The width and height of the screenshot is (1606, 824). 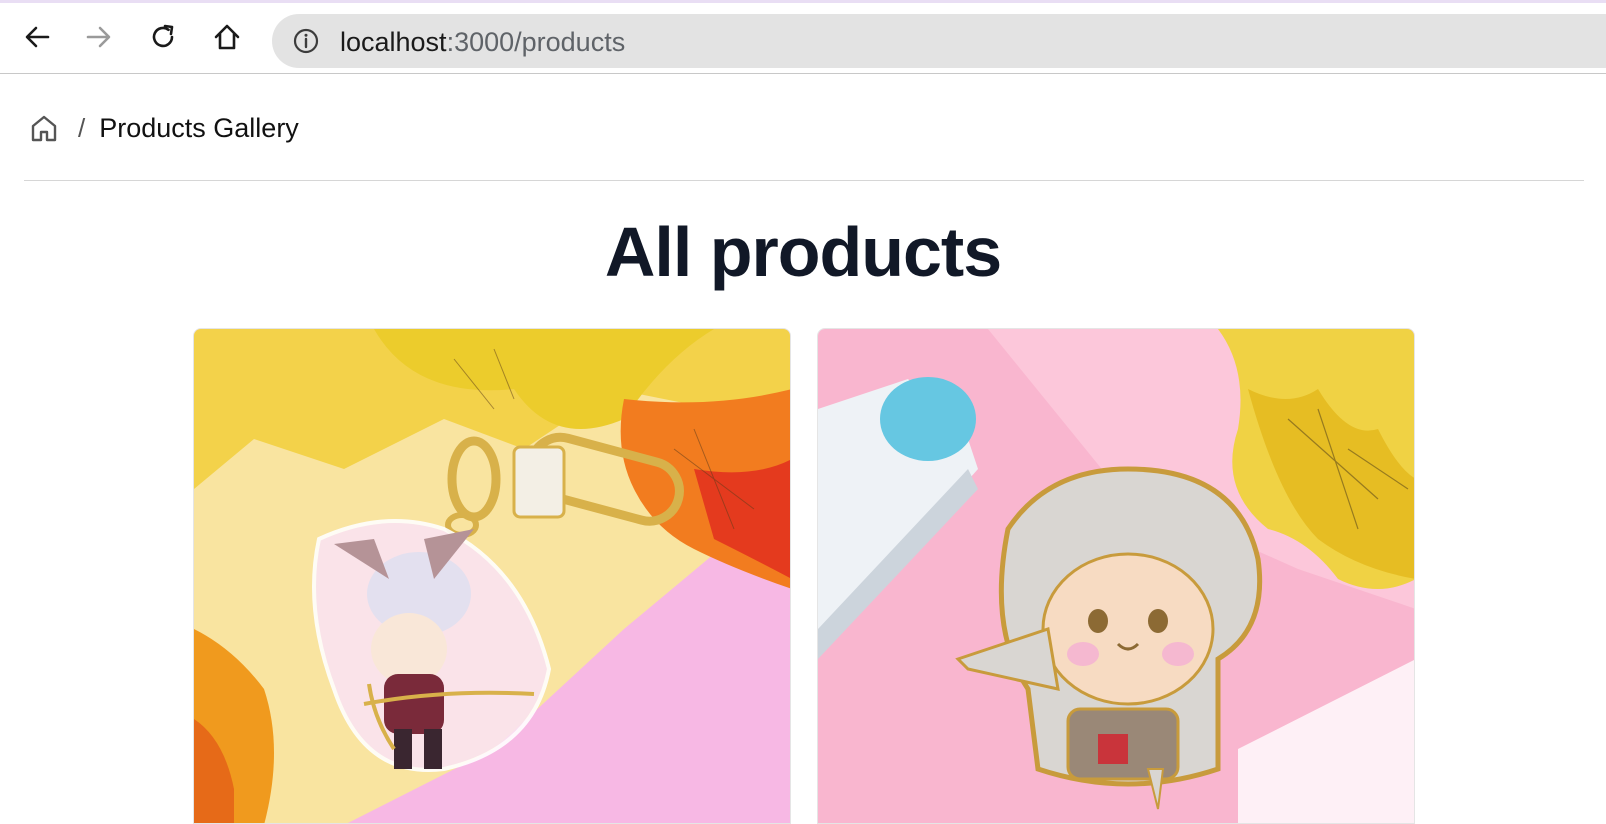 I want to click on forward-button, so click(x=99, y=37).